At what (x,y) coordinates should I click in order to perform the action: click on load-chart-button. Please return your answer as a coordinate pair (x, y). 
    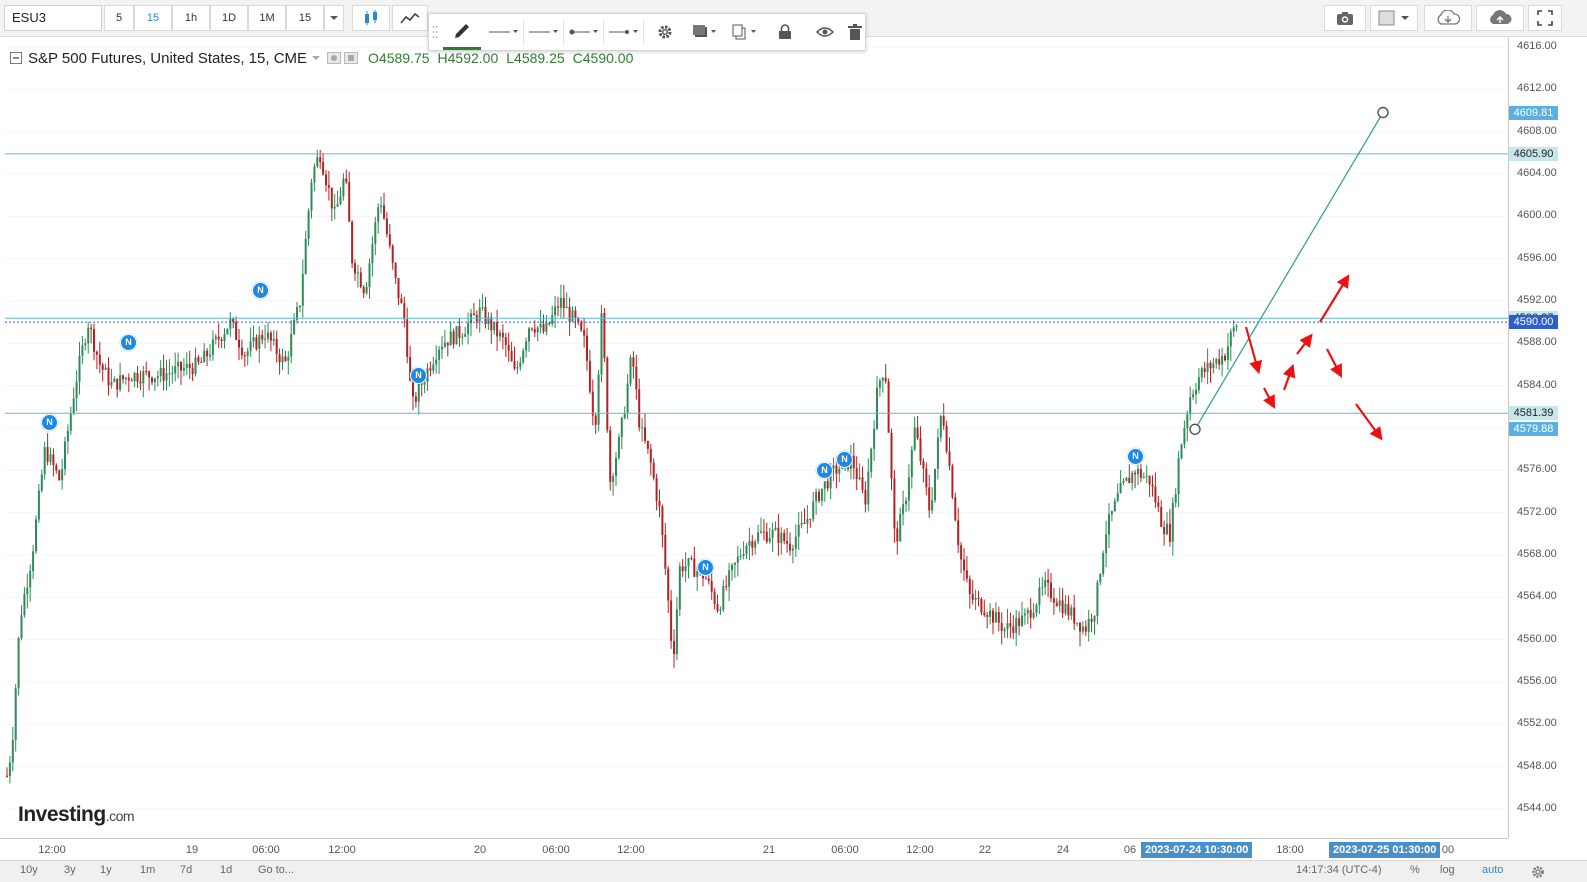
    Looking at the image, I should click on (1448, 18).